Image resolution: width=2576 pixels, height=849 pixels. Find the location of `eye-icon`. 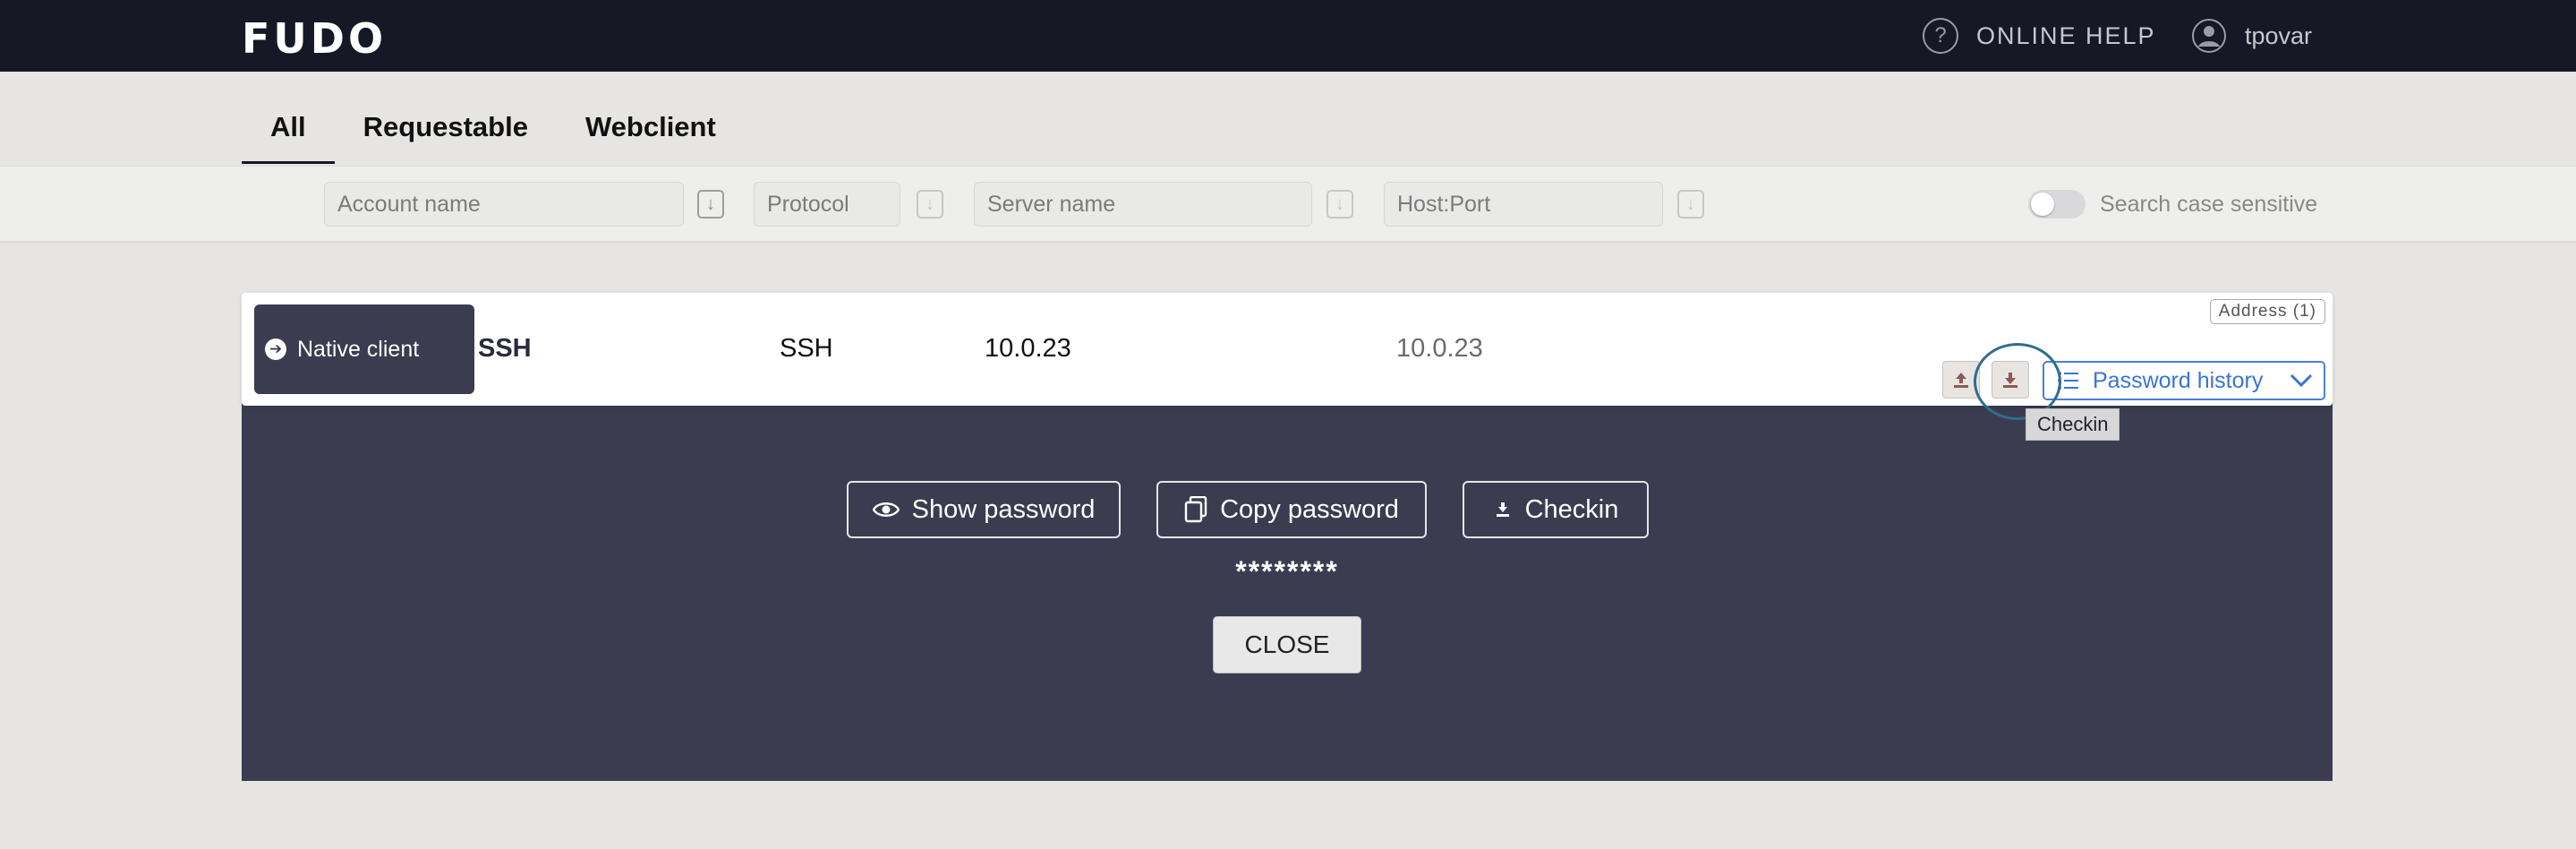

eye-icon is located at coordinates (886, 509).